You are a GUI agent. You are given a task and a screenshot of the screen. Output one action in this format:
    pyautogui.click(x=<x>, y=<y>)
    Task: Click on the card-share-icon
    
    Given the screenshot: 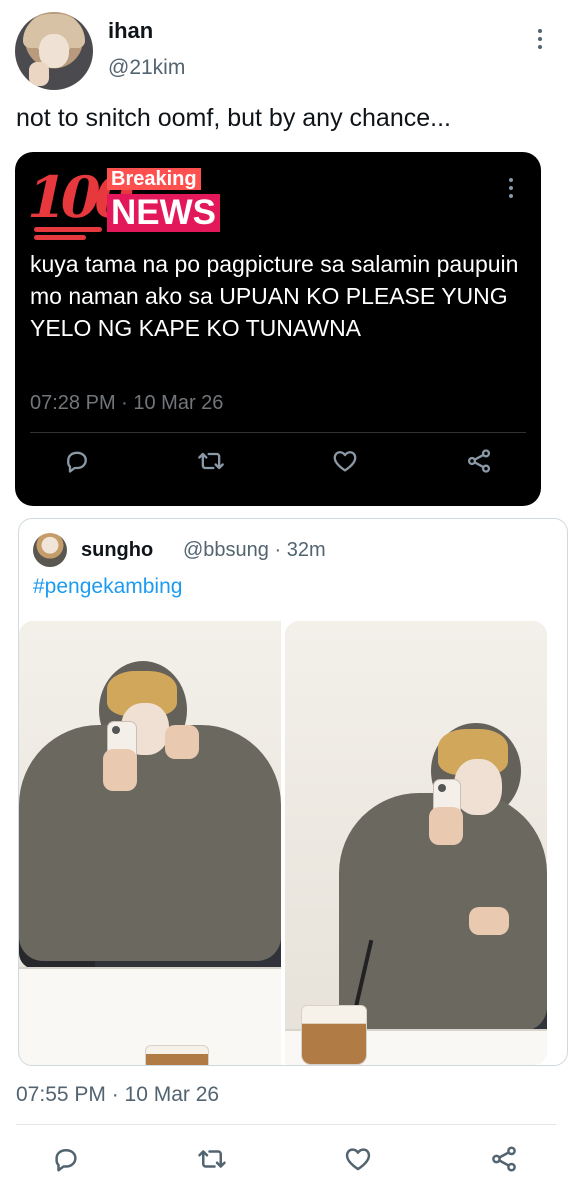 What is the action you would take?
    pyautogui.click(x=479, y=461)
    